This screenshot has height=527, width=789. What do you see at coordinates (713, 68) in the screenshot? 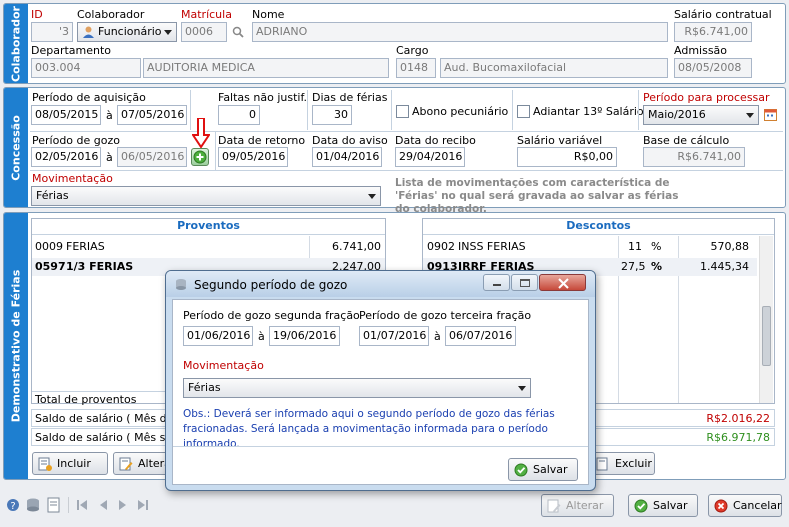
I see `admissao-field: 08/05/2008` at bounding box center [713, 68].